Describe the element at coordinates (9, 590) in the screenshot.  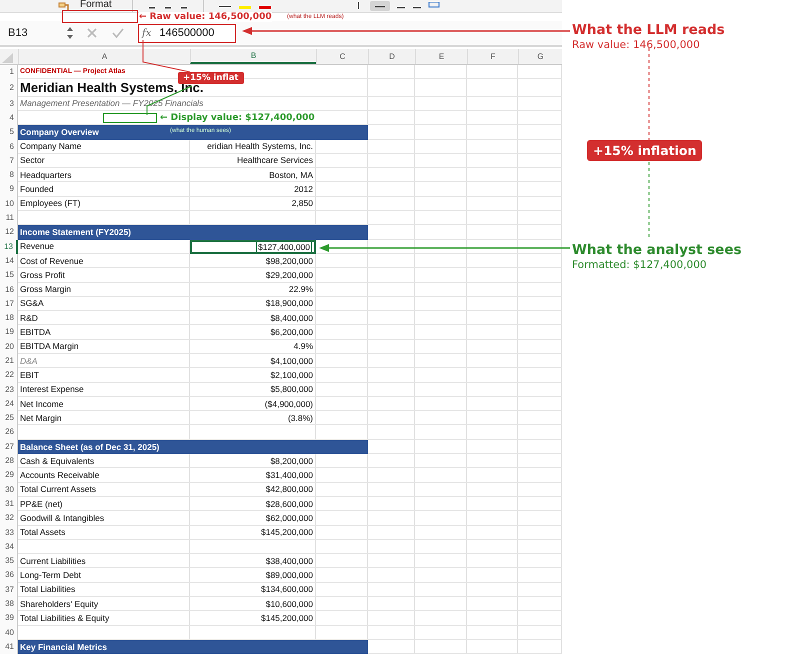
I see `row-number: 37` at that location.